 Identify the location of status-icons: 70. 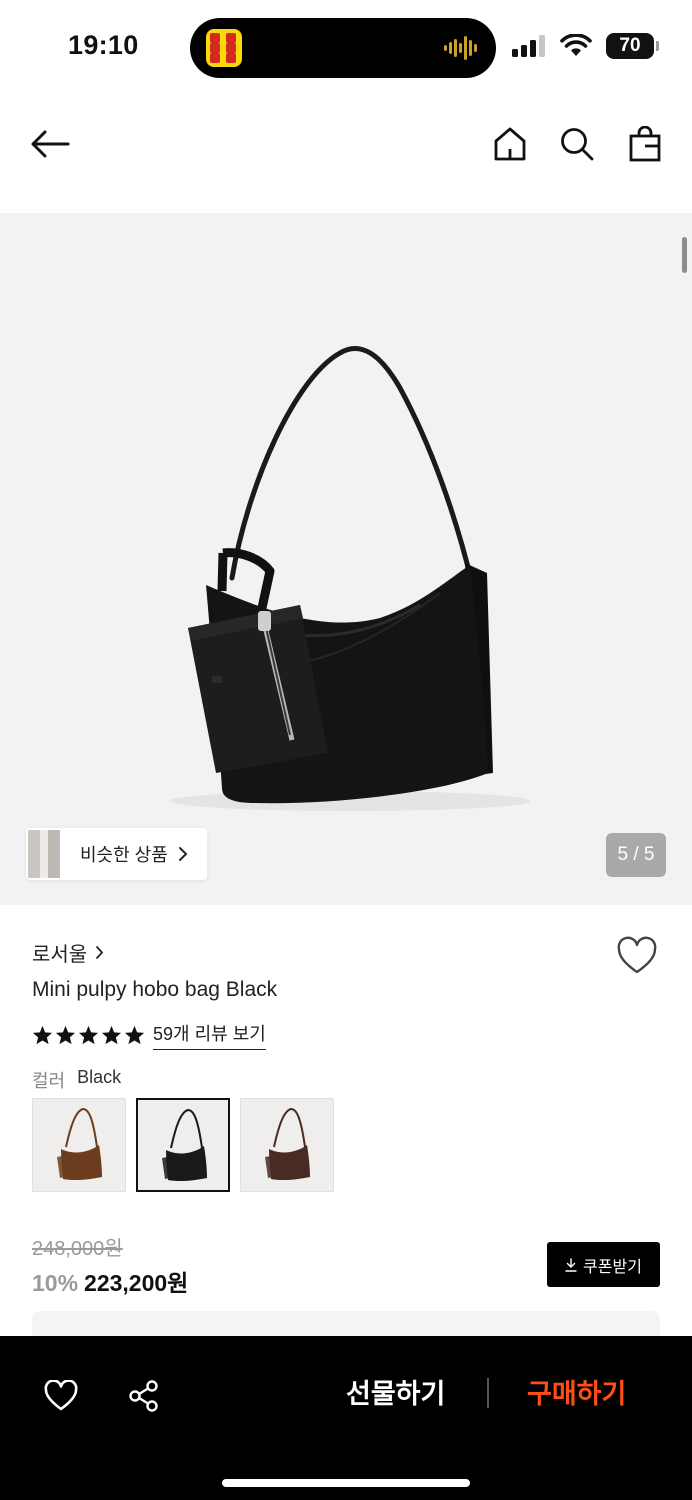
(585, 46).